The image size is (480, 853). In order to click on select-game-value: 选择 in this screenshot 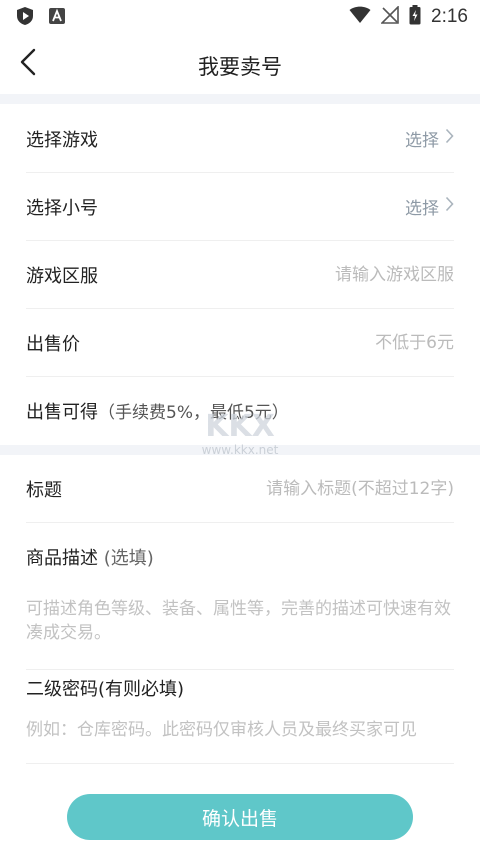, I will do `click(422, 141)`.